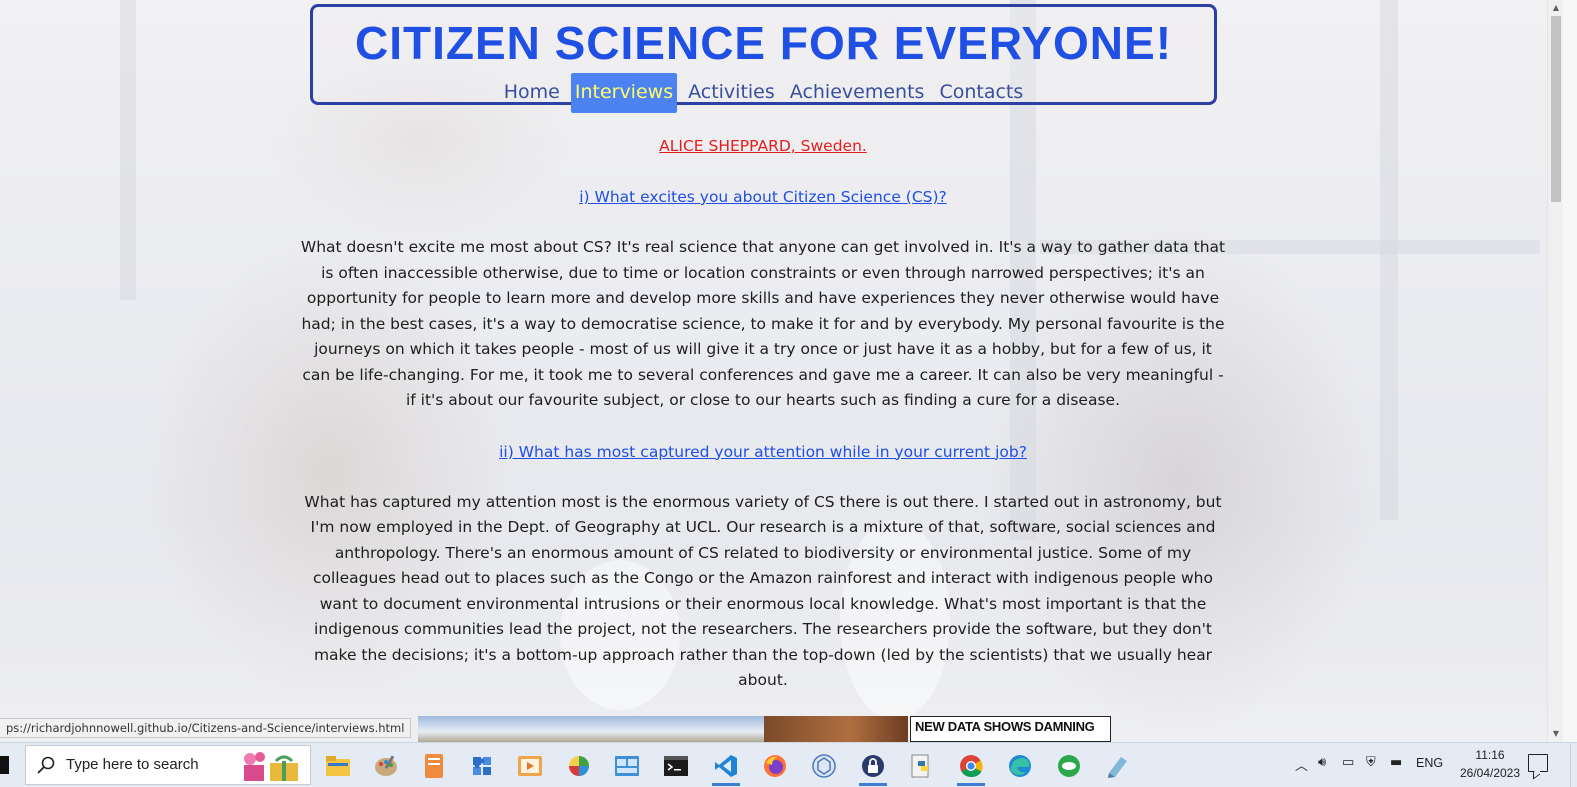 The image size is (1577, 787). Describe the element at coordinates (1371, 762) in the screenshot. I see `security-shield-icon: ⛨` at that location.